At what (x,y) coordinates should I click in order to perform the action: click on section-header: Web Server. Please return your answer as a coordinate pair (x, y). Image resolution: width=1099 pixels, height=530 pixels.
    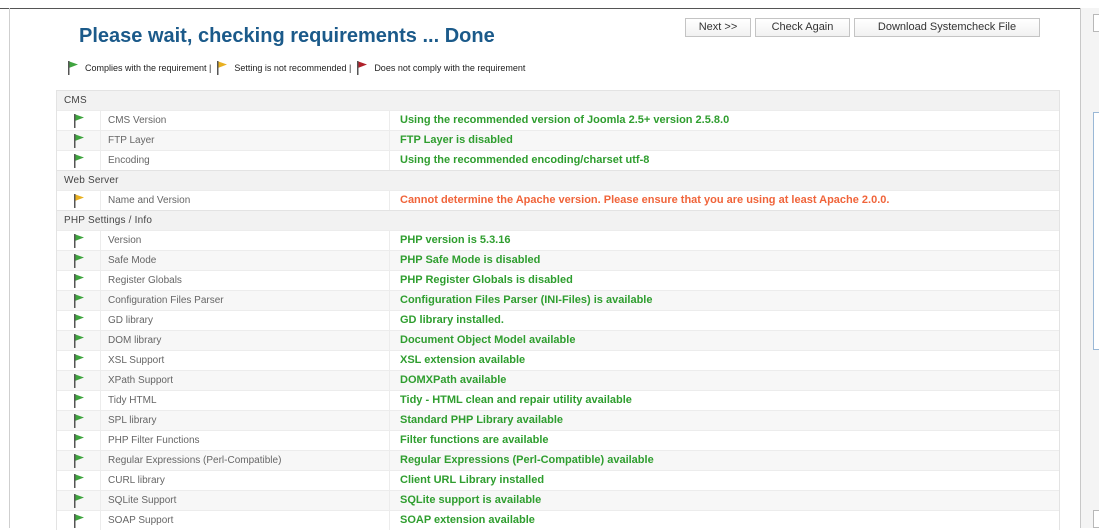
    Looking at the image, I should click on (558, 180).